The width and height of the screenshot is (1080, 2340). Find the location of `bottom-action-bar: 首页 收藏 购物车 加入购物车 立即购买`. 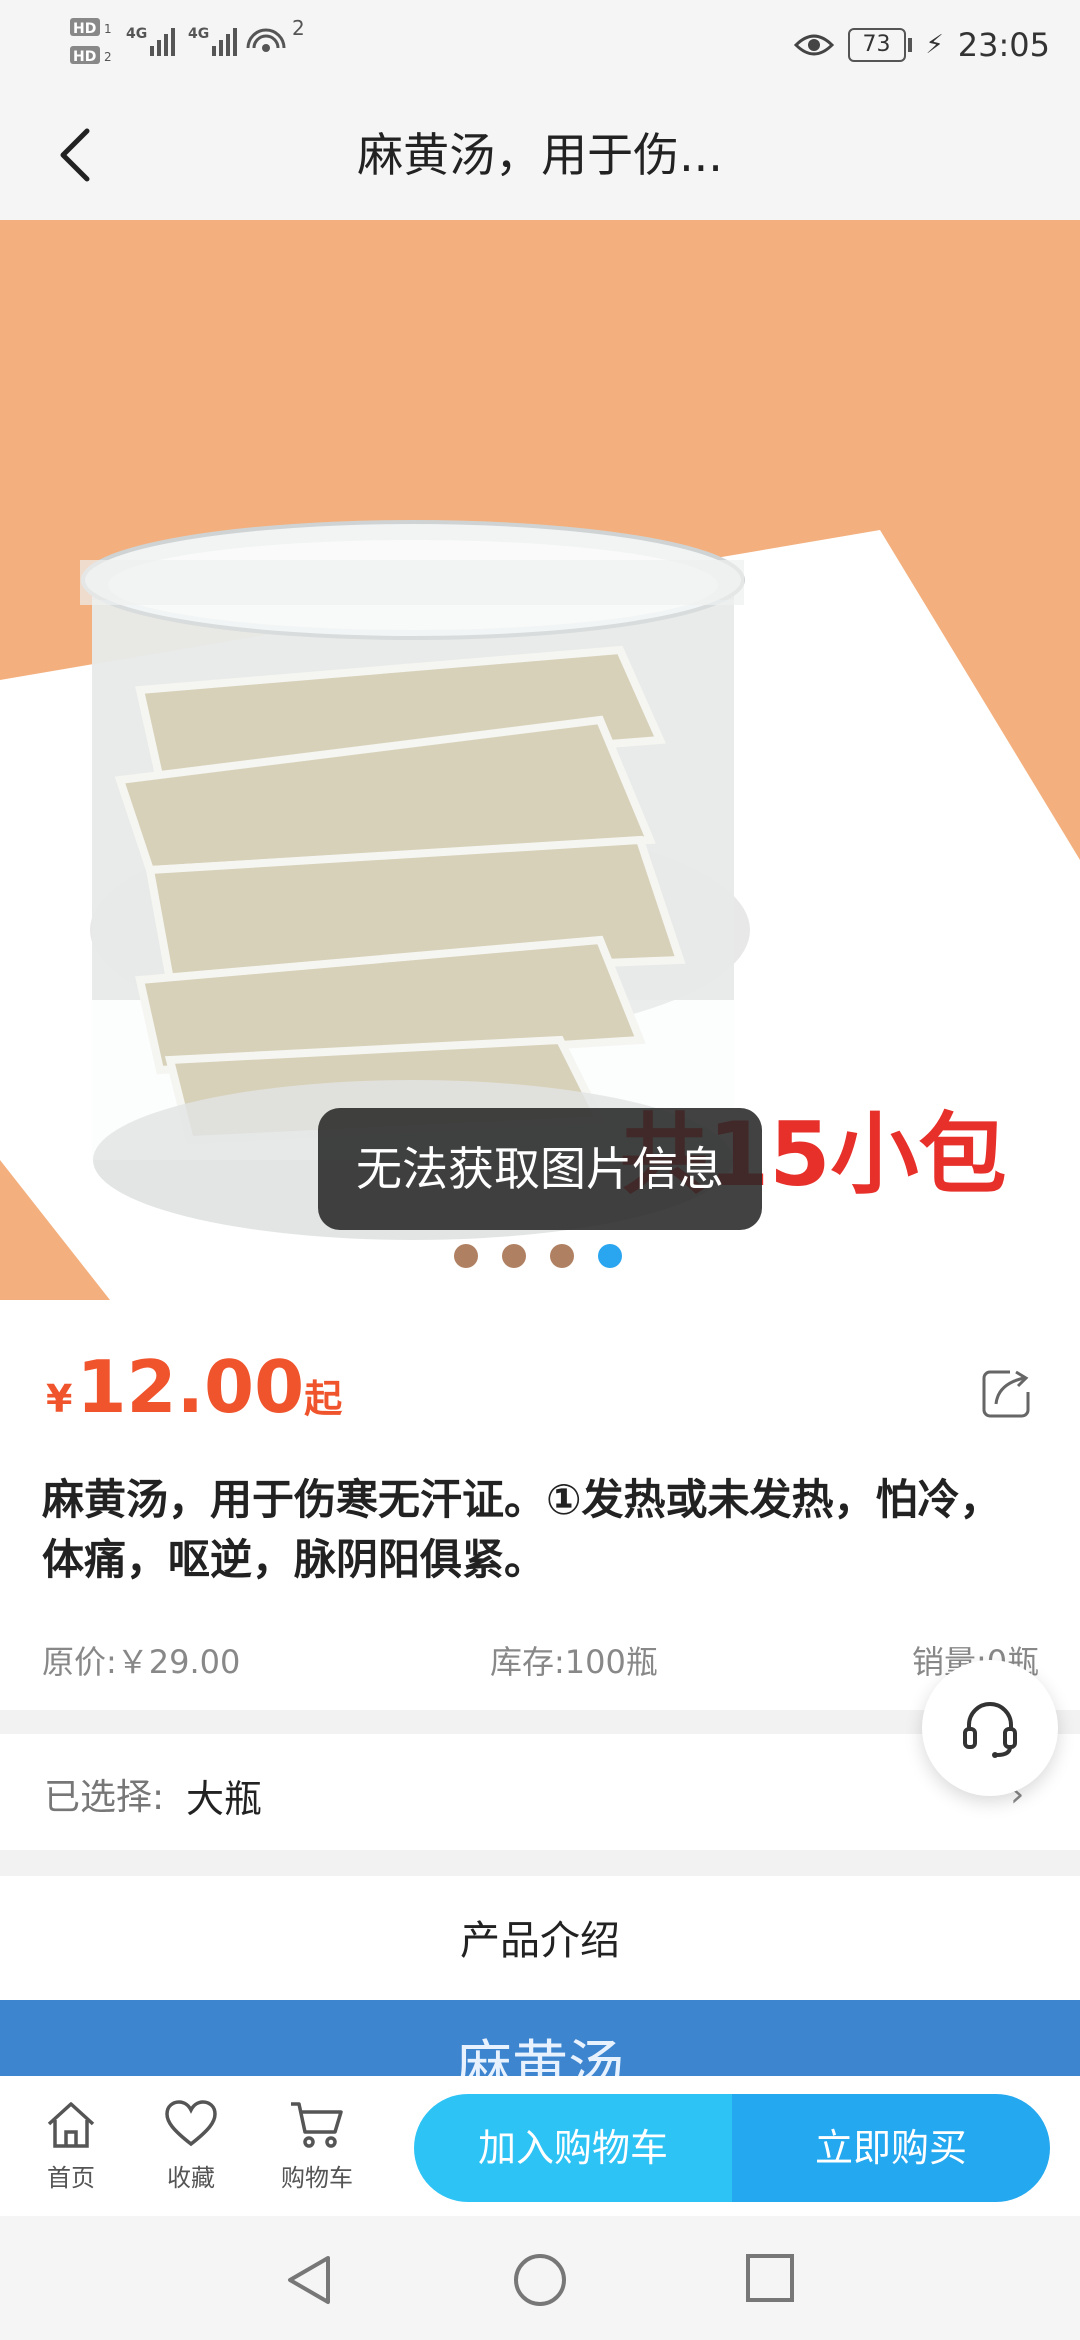

bottom-action-bar: 首页 收藏 购物车 加入购物车 立即购买 is located at coordinates (540, 2146).